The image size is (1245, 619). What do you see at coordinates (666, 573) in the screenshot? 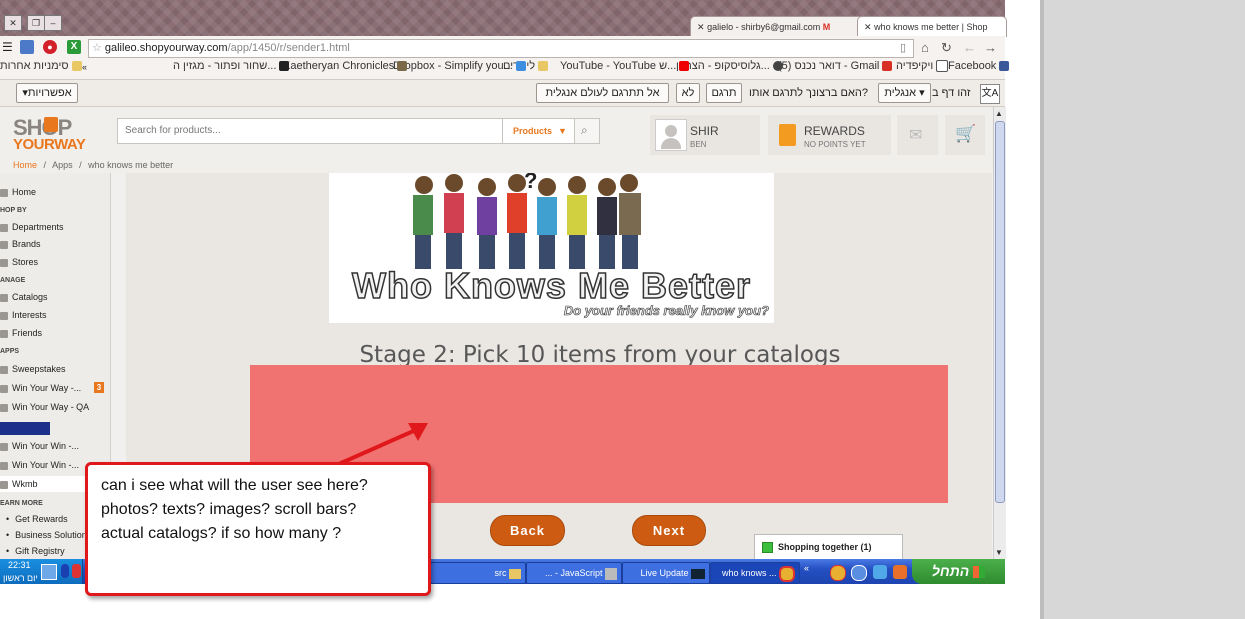
I see `task-live-update: Live Update` at bounding box center [666, 573].